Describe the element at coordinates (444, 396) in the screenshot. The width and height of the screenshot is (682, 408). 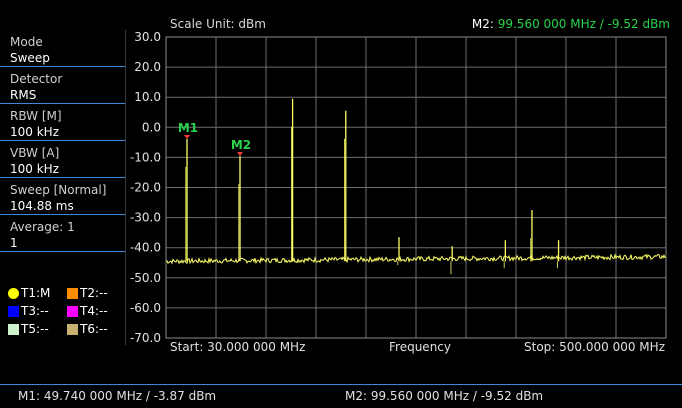
I see `m2-status: M2: 99.560 000 MHz / -9.52 dBm` at that location.